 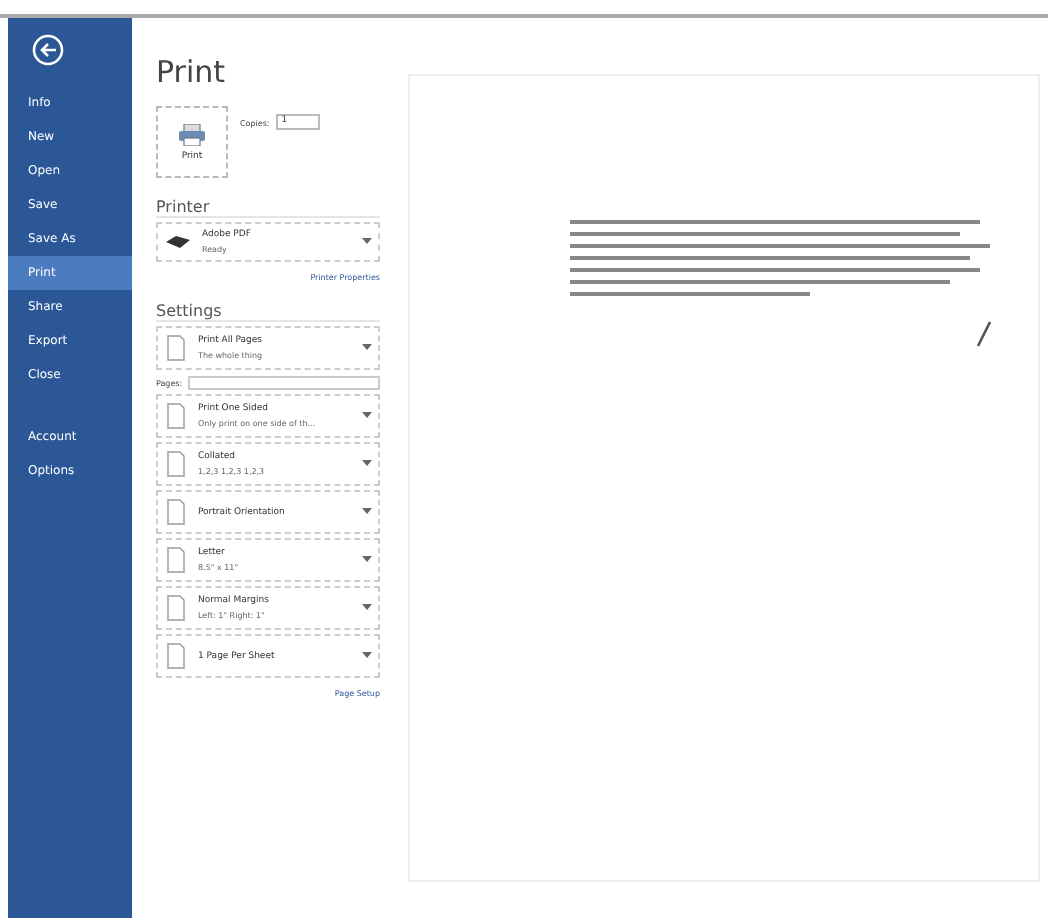 I want to click on section-heading: Settings, so click(x=268, y=312).